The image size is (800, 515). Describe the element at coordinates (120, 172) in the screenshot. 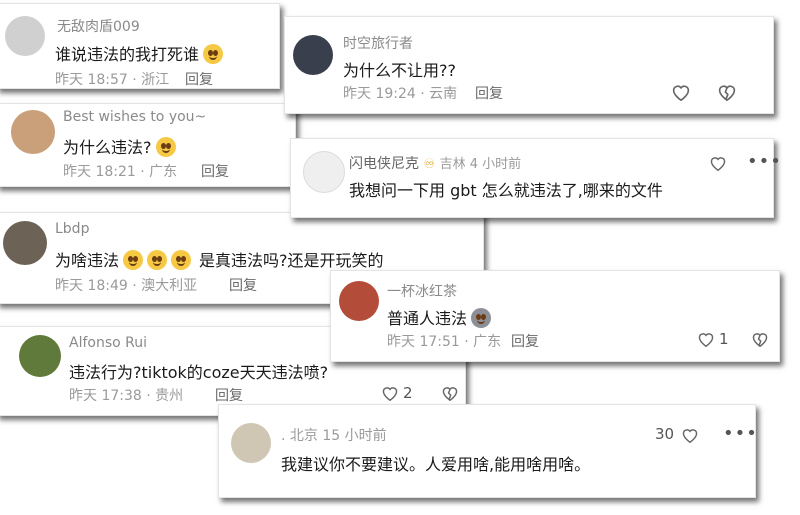

I see `timestamp-location: 昨天 18:21 · 广东` at that location.